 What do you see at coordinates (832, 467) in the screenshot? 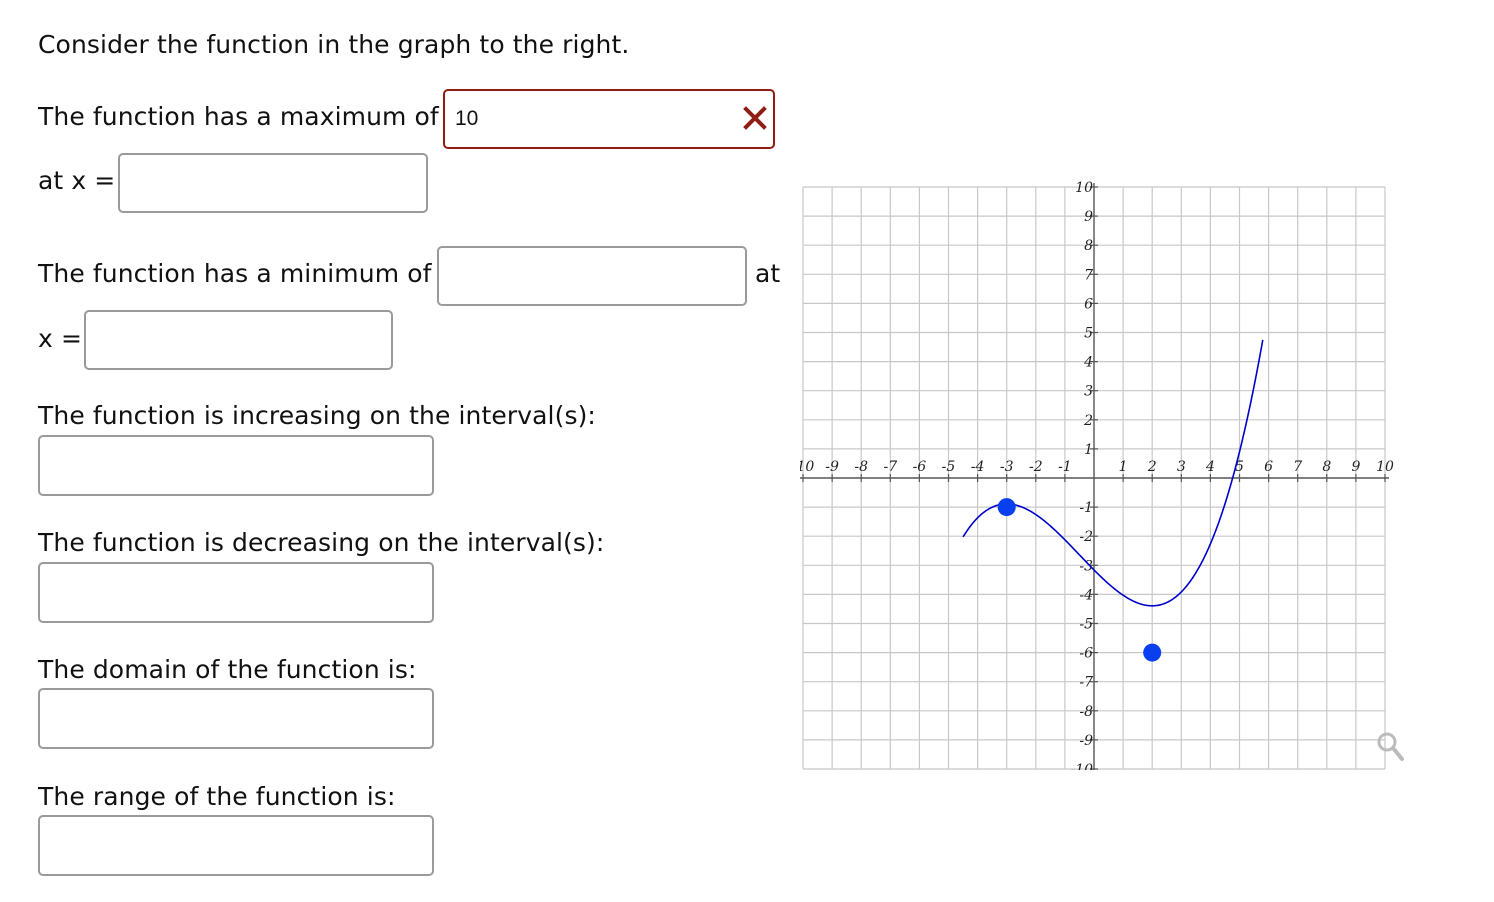
I see `x-tick-label: -9` at bounding box center [832, 467].